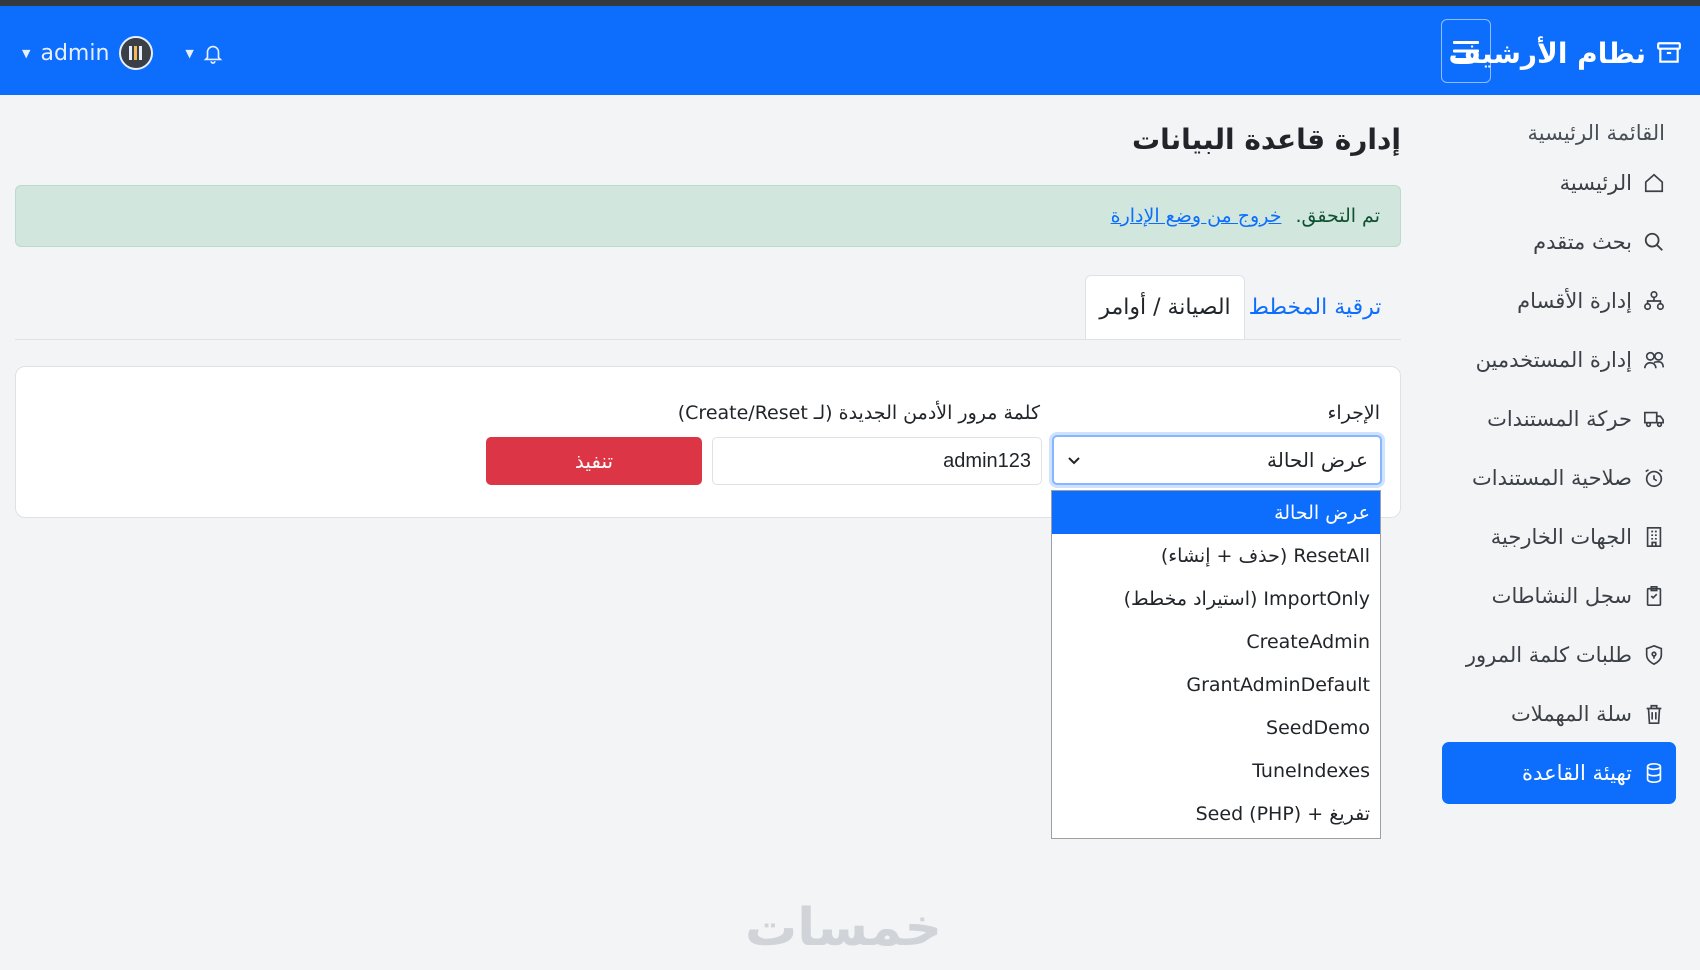 The width and height of the screenshot is (1700, 970). I want to click on database-icon, so click(1654, 773).